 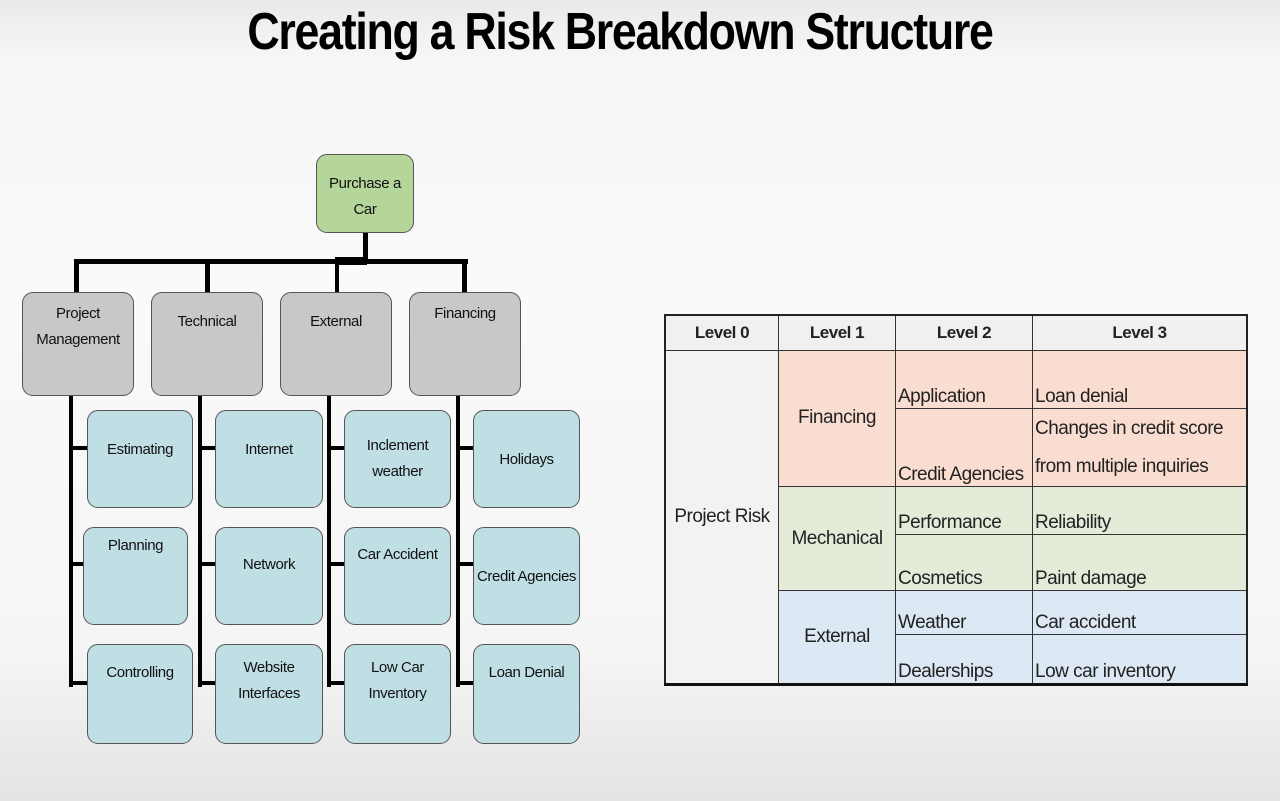 I want to click on level2-cell: Cosmetics, so click(x=964, y=562).